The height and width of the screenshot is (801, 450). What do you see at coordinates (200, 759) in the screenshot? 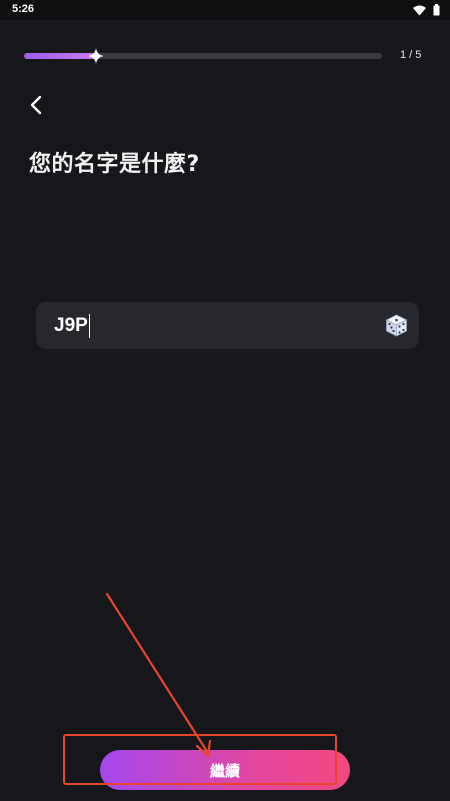
I see `annotation-highlight-box` at bounding box center [200, 759].